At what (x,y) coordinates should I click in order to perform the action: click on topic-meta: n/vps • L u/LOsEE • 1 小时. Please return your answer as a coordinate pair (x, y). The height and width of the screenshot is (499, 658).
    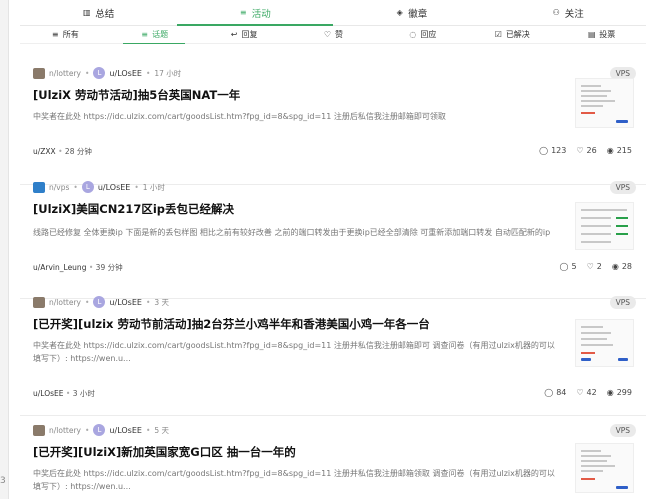
    Looking at the image, I should click on (99, 187).